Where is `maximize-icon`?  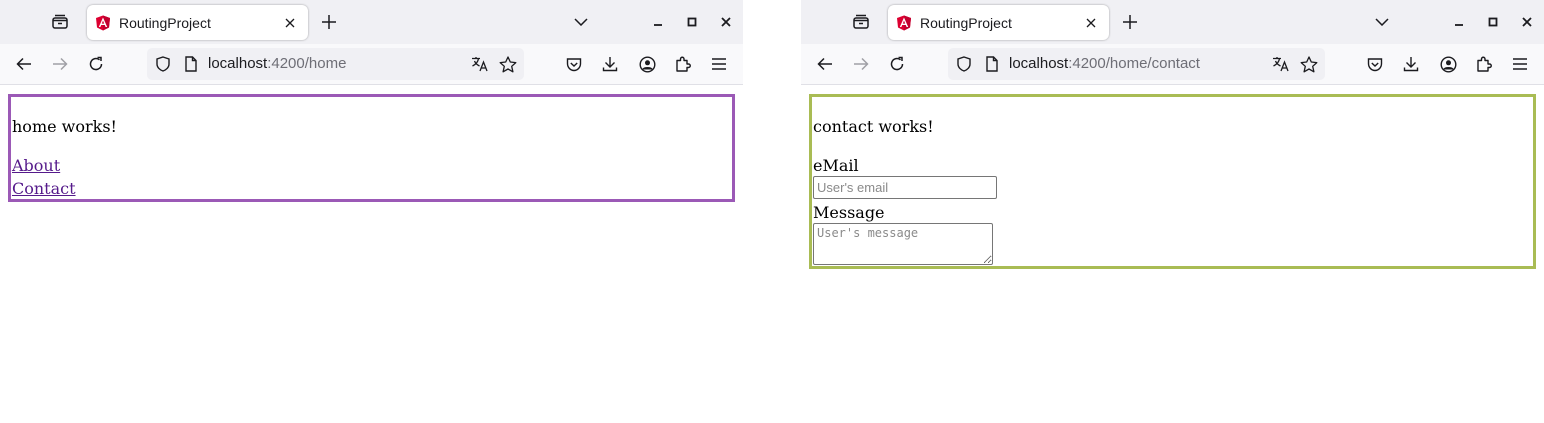 maximize-icon is located at coordinates (1493, 22).